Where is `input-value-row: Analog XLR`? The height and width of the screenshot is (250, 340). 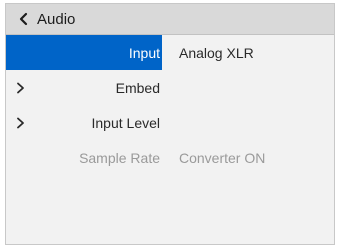 input-value-row: Analog XLR is located at coordinates (251, 52).